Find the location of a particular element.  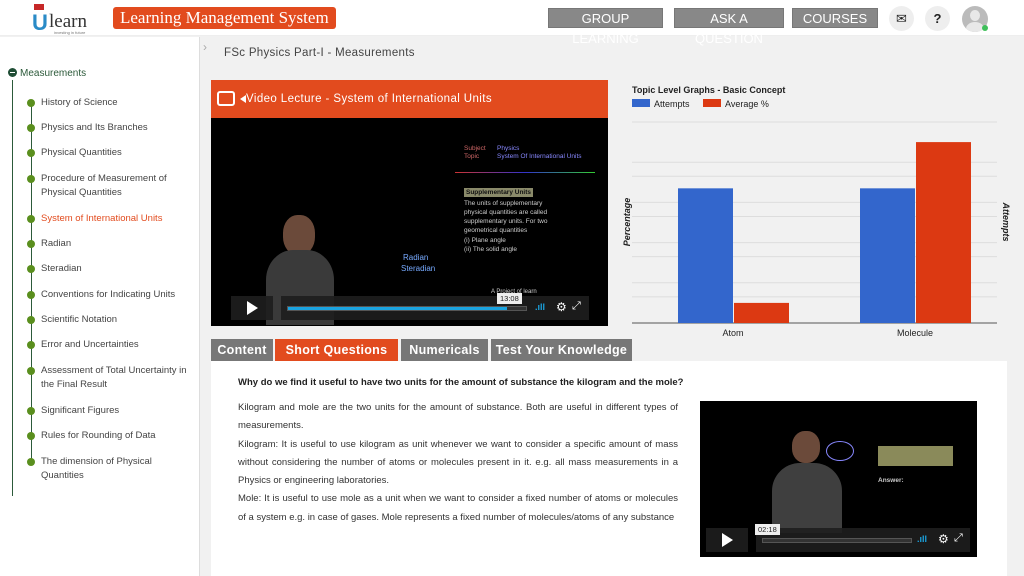

time-tooltip: 02:18 is located at coordinates (767, 529).